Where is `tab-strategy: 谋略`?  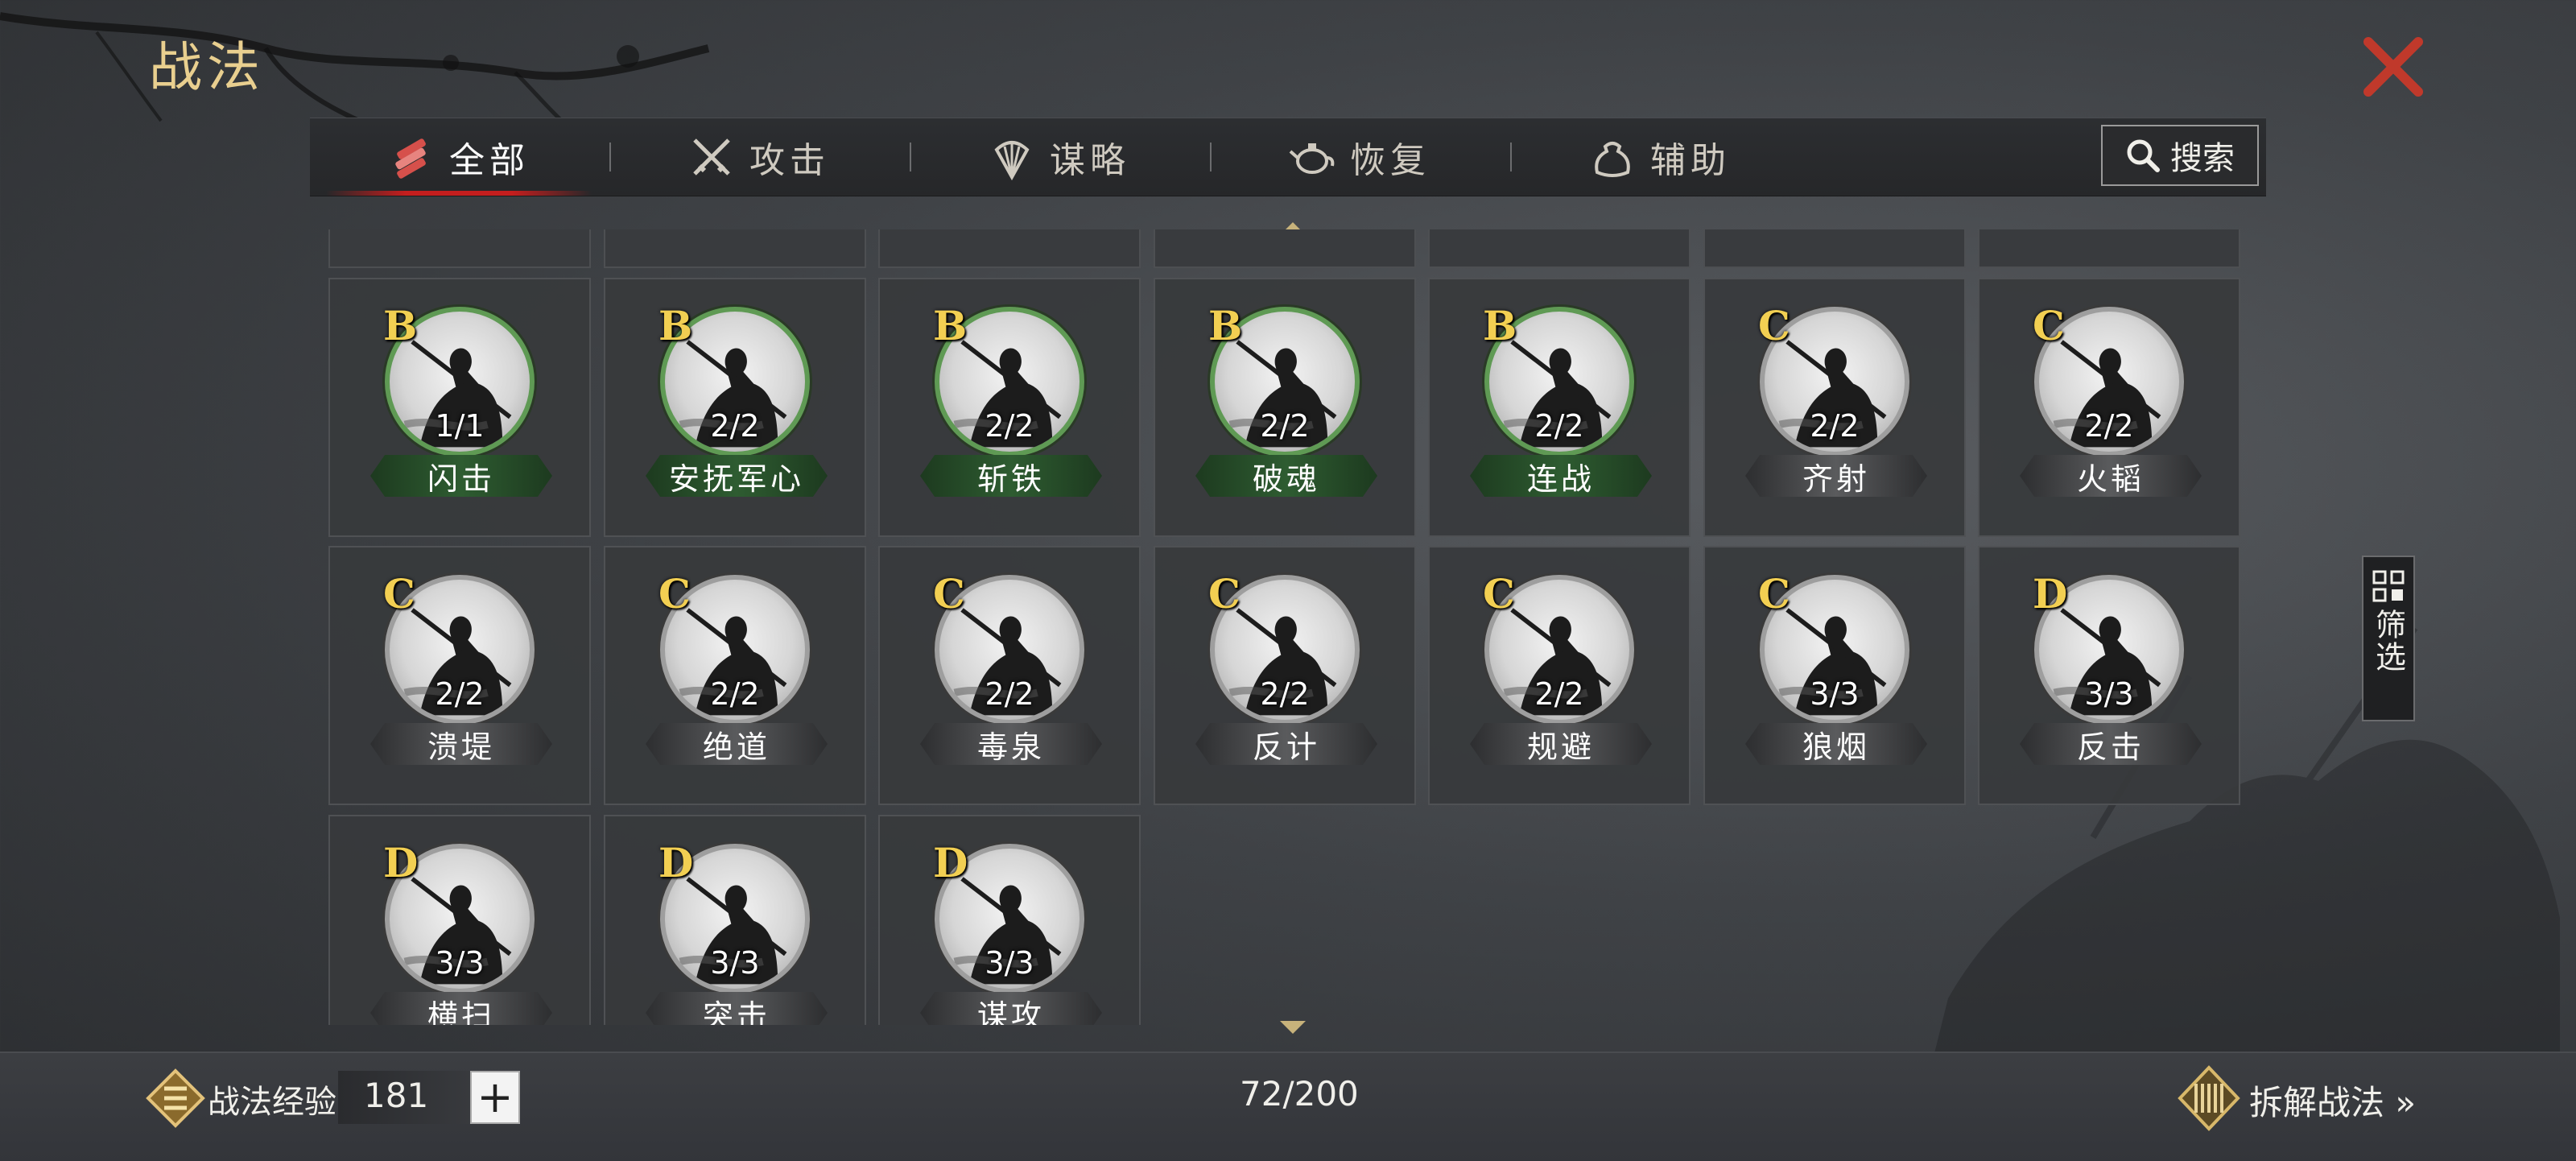 tab-strategy: 谋略 is located at coordinates (1059, 157).